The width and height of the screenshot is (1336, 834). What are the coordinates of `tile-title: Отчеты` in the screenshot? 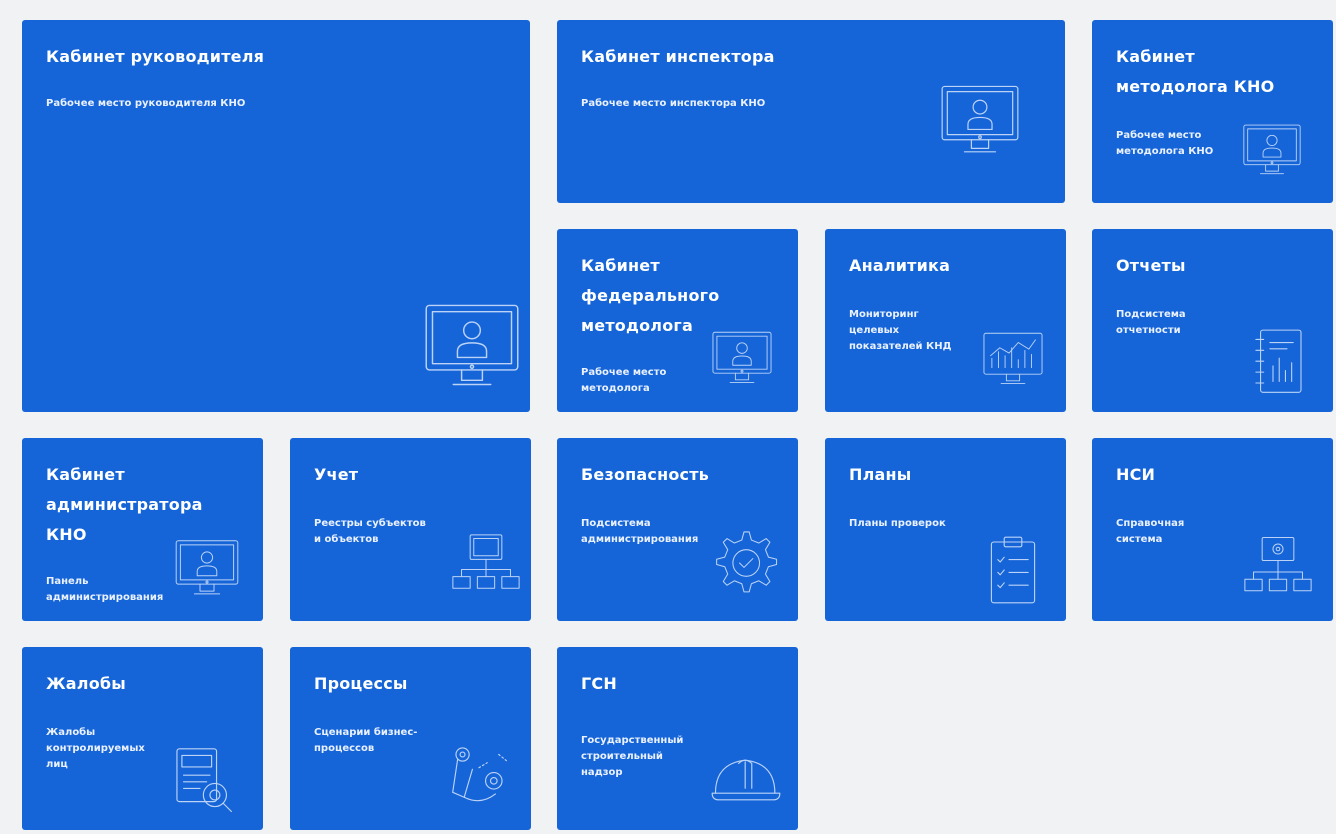 It's located at (1151, 265).